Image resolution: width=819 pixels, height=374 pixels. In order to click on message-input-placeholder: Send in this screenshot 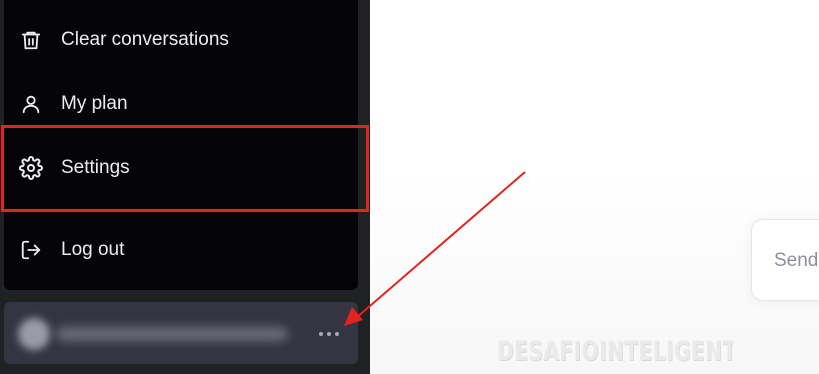, I will do `click(796, 260)`.